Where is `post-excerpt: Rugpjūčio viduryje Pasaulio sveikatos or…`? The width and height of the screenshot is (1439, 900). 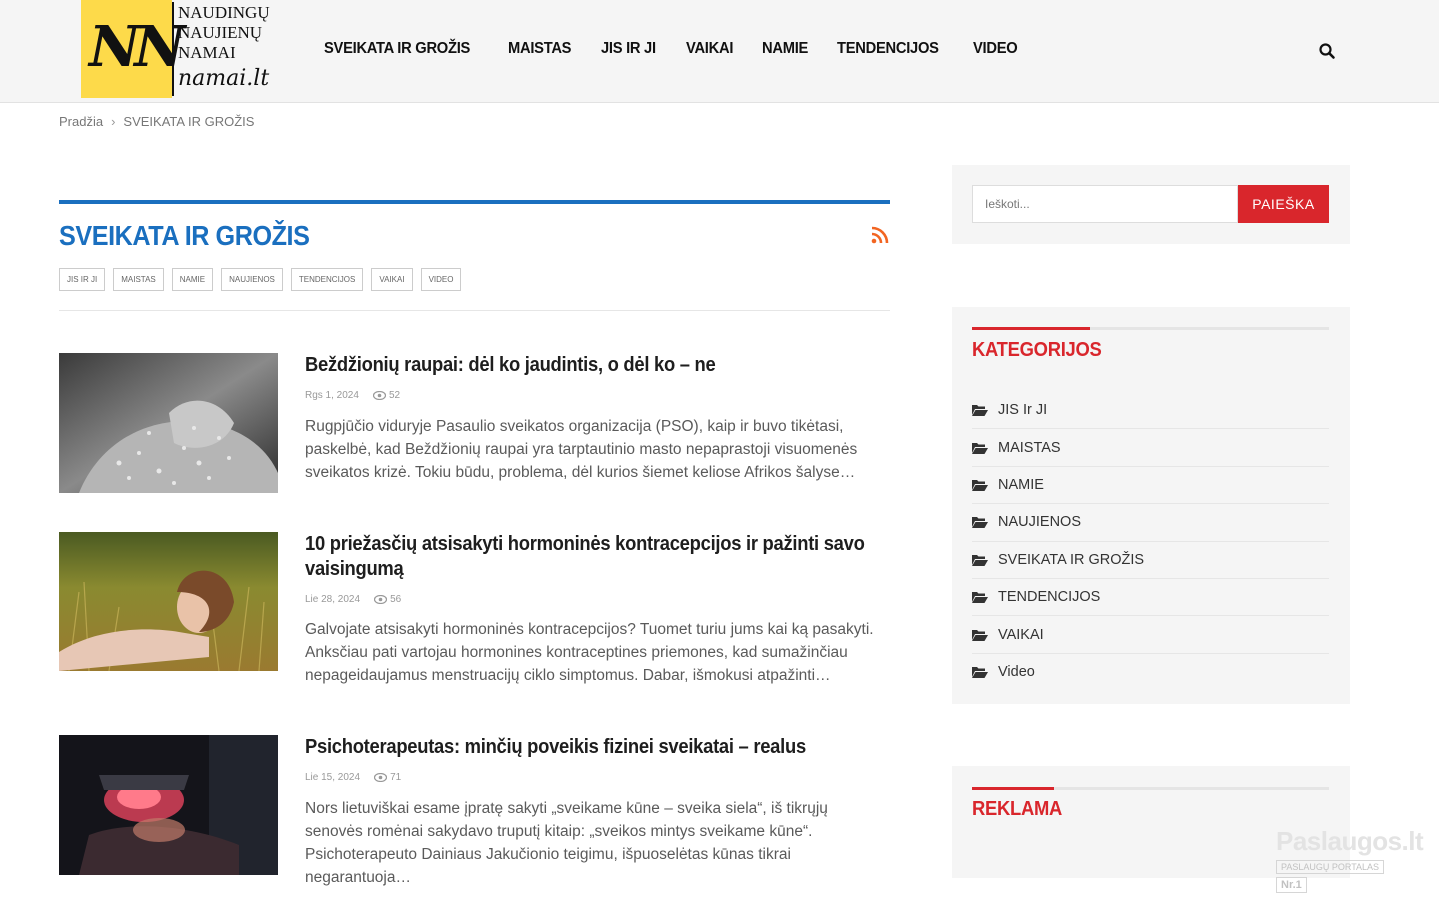 post-excerpt: Rugpjūčio viduryje Pasaulio sveikatos or… is located at coordinates (581, 449).